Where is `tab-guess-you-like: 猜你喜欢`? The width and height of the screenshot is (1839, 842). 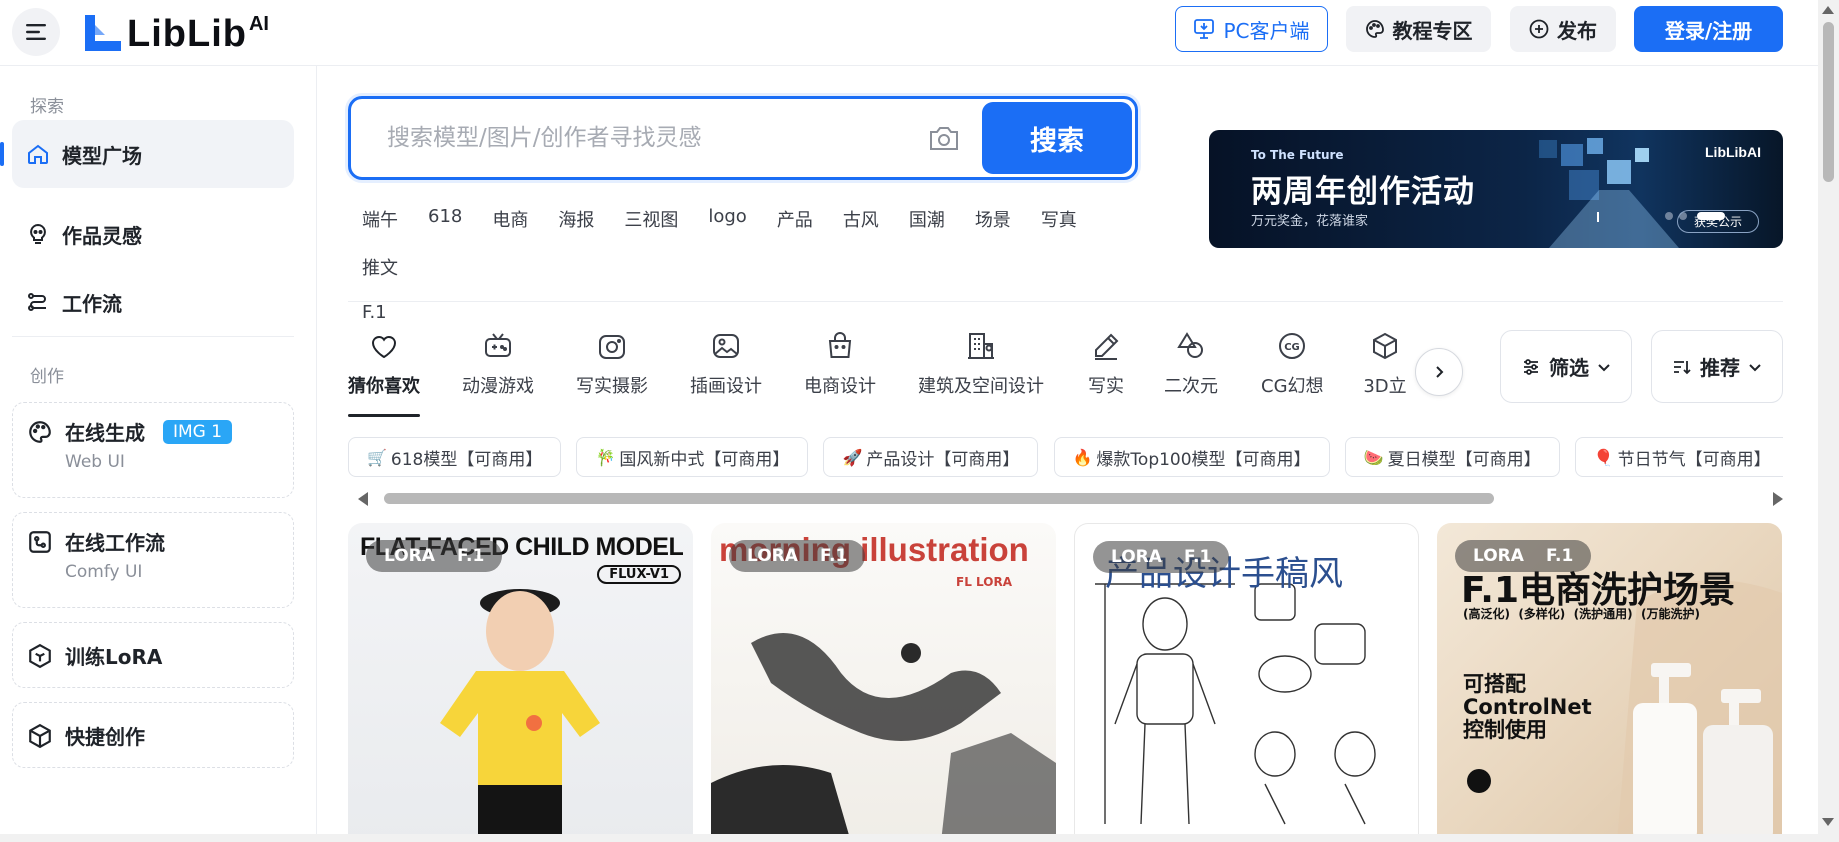
tab-guess-you-like: 猜你喜欢 is located at coordinates (384, 373).